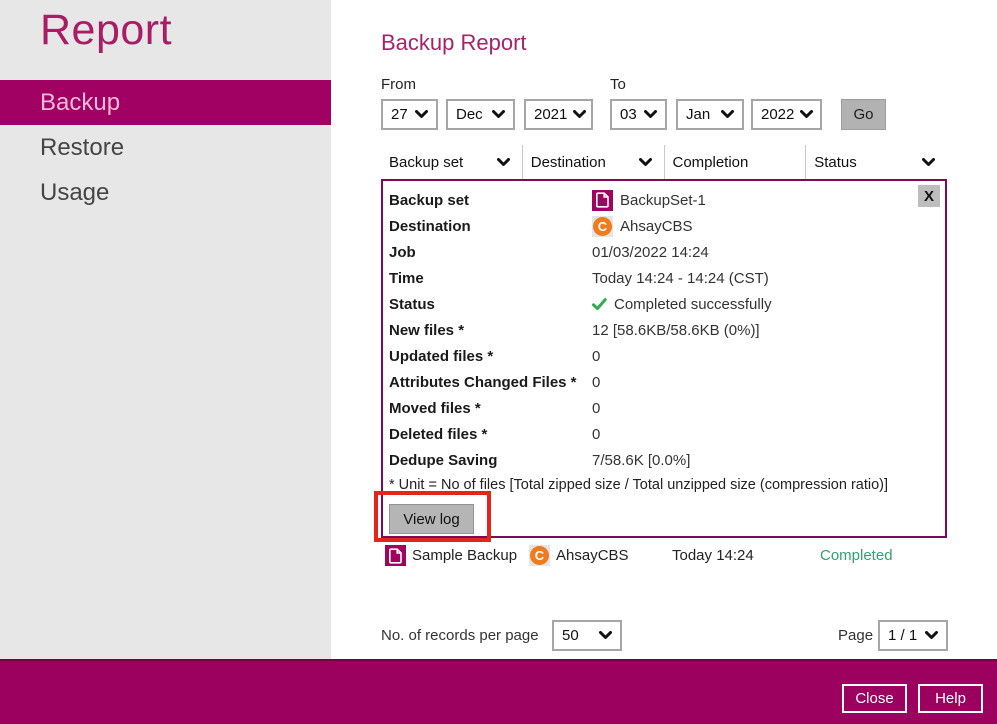 The image size is (997, 724). I want to click on dedupe-saving-value: 7/58.6K [0.0%], so click(641, 460).